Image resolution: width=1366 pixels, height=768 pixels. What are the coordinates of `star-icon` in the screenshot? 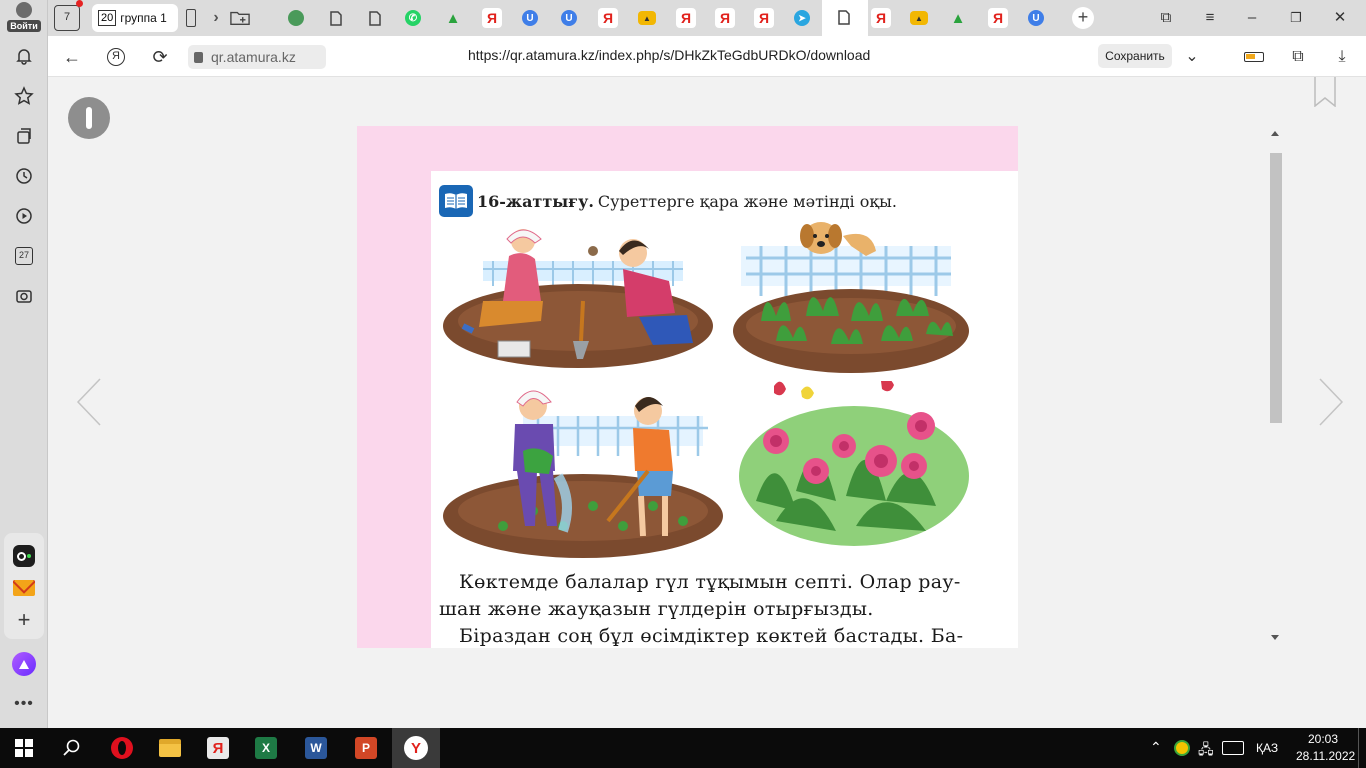 It's located at (24, 96).